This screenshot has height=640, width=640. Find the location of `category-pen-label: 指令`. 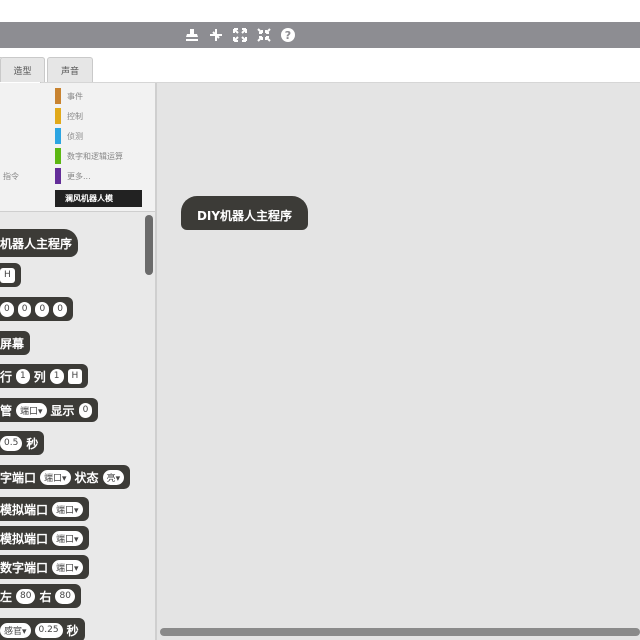

category-pen-label: 指令 is located at coordinates (11, 176).